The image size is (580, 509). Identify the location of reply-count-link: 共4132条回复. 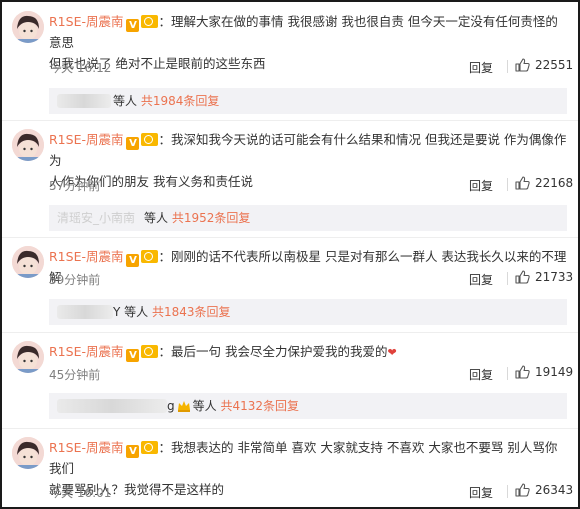
(259, 406).